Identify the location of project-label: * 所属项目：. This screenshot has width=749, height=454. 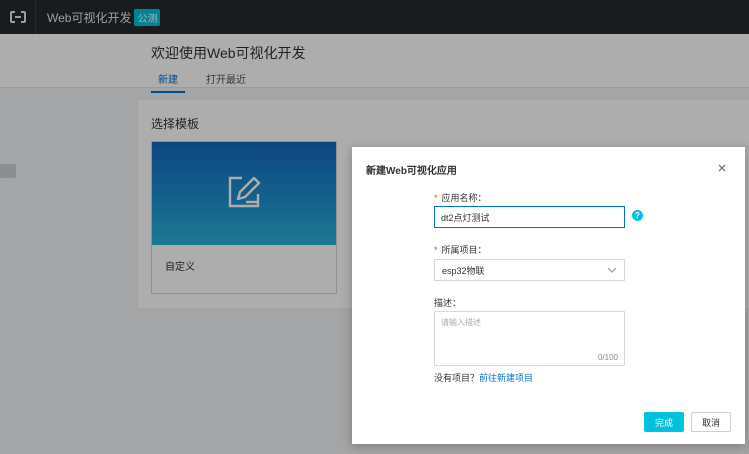
(460, 250).